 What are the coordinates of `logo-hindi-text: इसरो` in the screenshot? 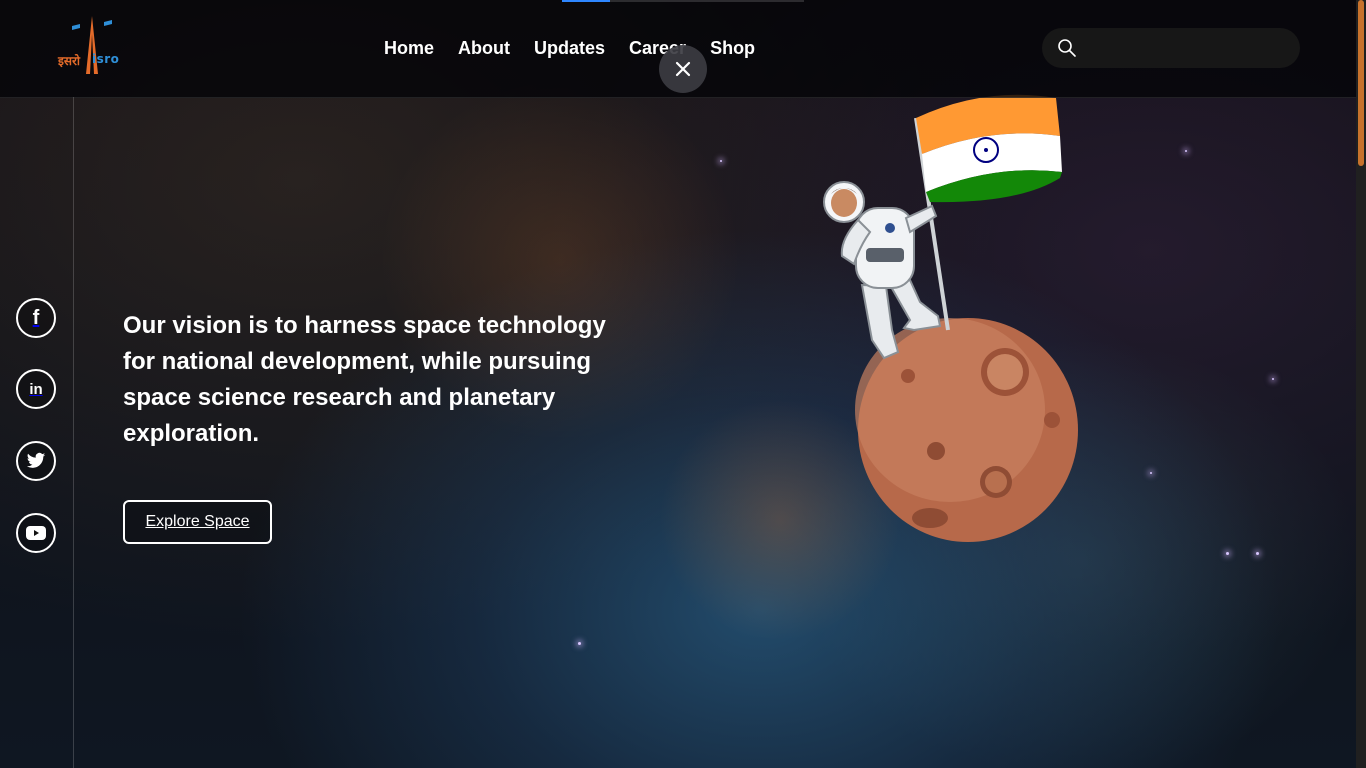 It's located at (69, 61).